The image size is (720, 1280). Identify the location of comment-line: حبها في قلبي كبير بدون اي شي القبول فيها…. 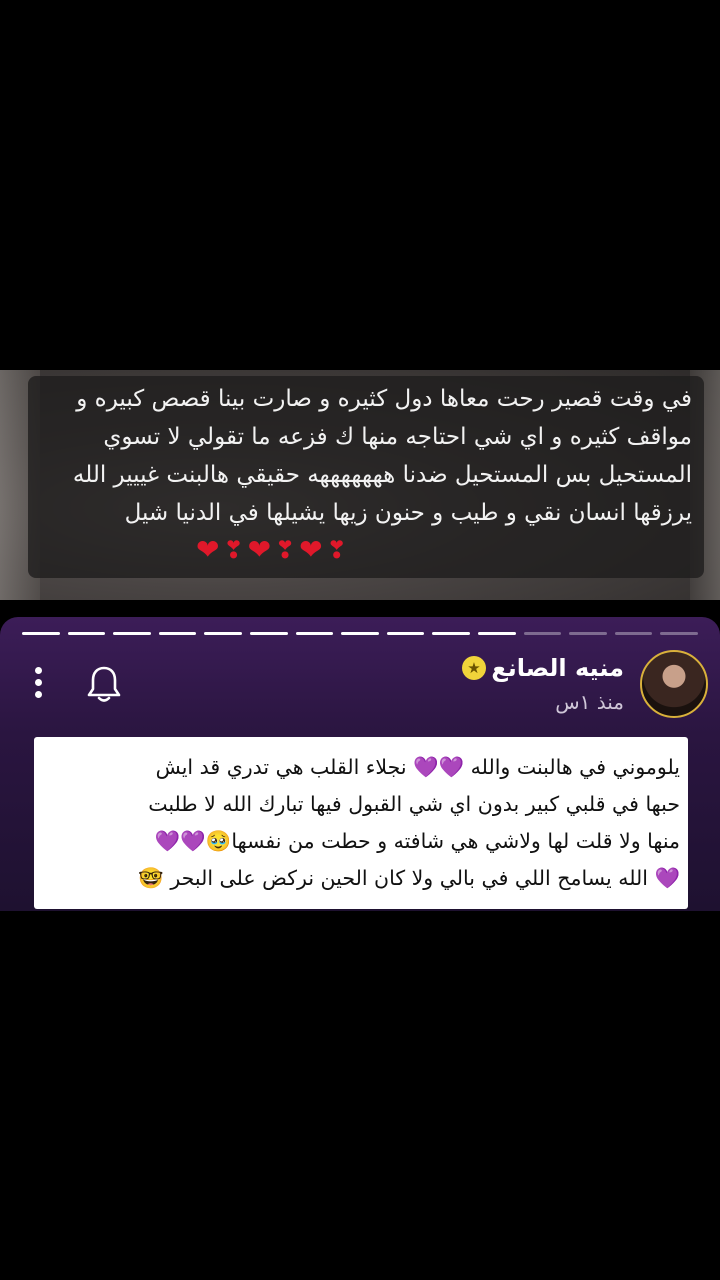
(414, 804).